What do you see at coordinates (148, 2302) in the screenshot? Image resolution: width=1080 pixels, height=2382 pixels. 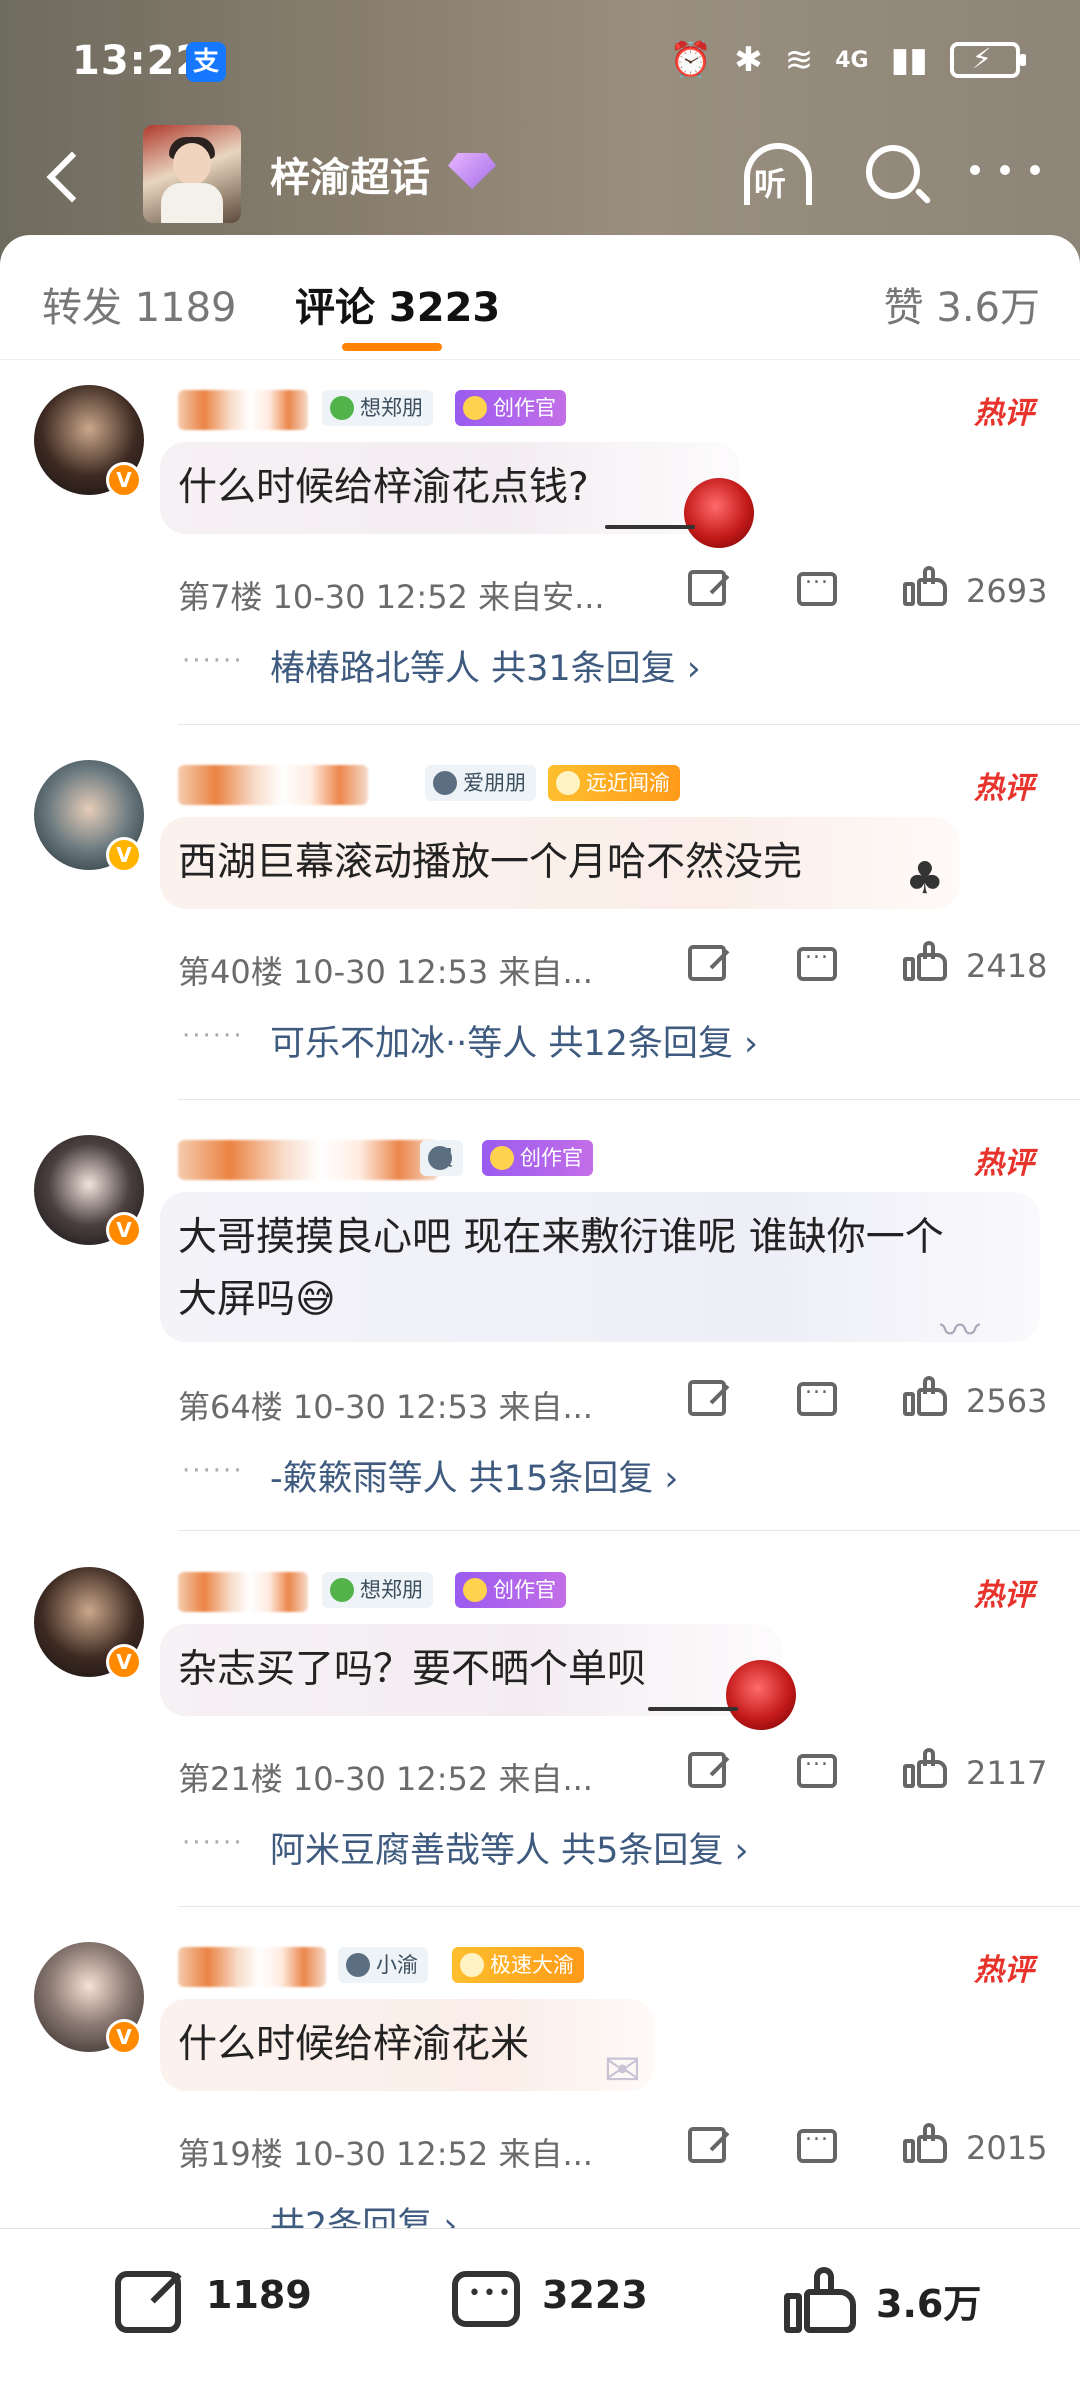 I see `repost-icon` at bounding box center [148, 2302].